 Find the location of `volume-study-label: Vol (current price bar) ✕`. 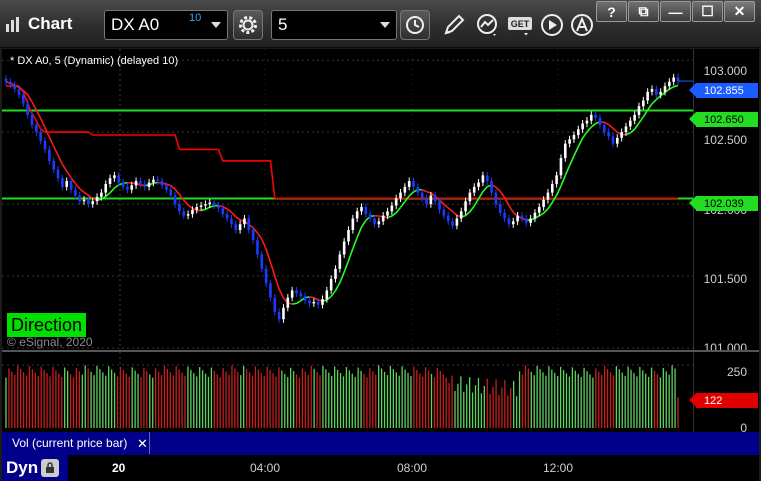

volume-study-label: Vol (current price bar) ✕ is located at coordinates (77, 443).